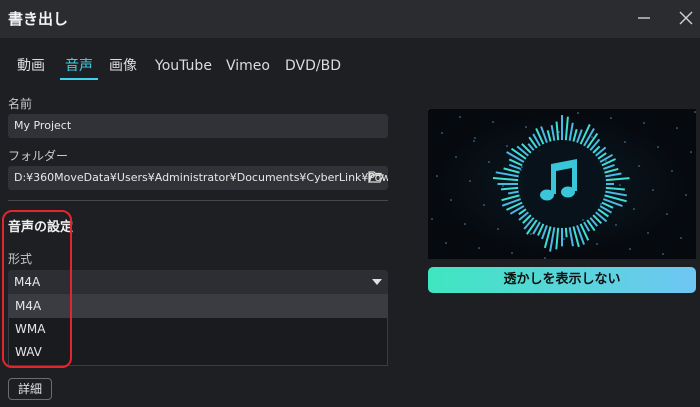 This screenshot has width=700, height=407. I want to click on format-option-wma: WMA, so click(198, 329).